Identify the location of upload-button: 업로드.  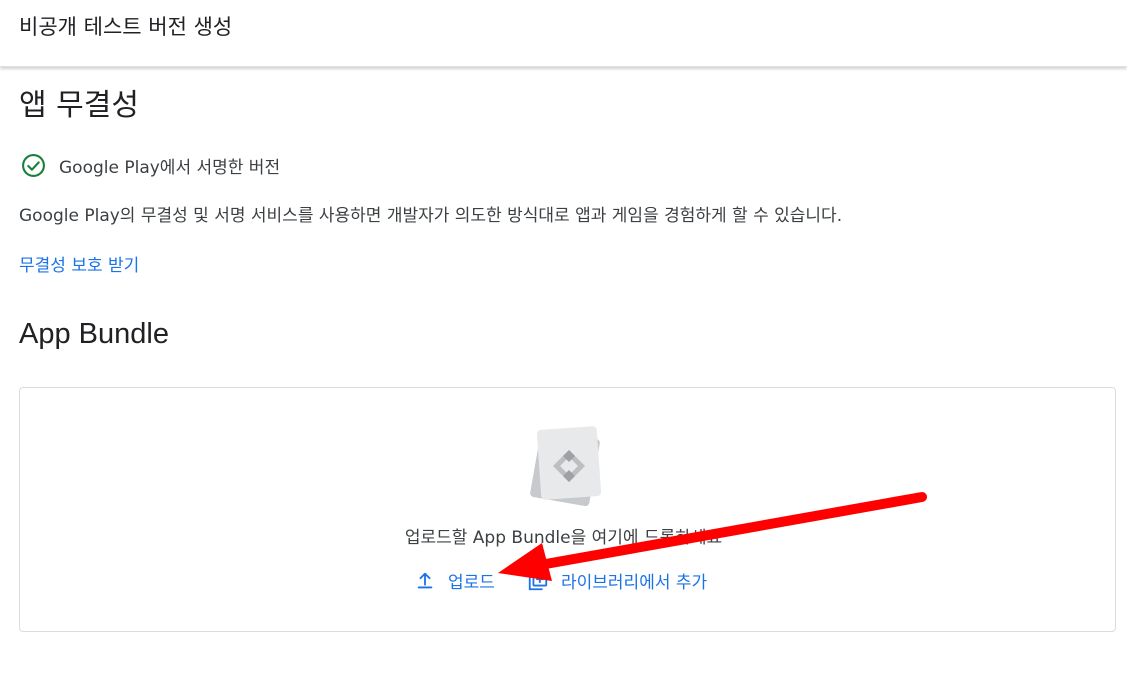
(454, 580).